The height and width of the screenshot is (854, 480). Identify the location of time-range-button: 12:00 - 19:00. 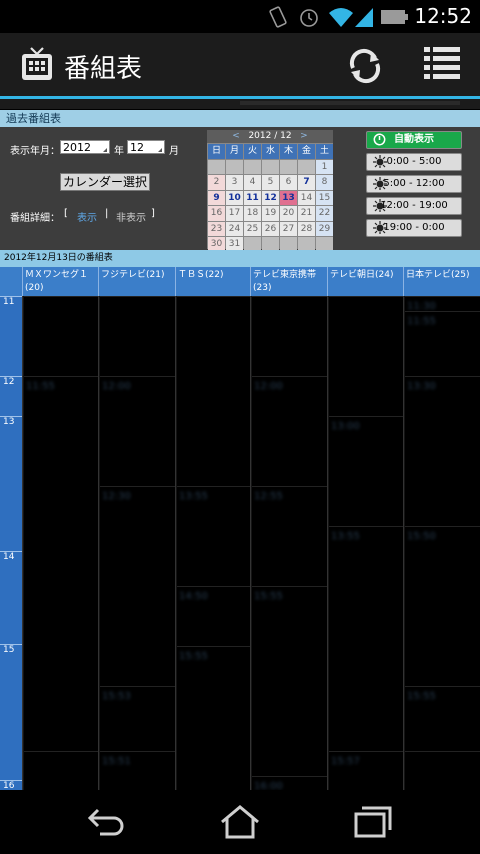
(414, 206).